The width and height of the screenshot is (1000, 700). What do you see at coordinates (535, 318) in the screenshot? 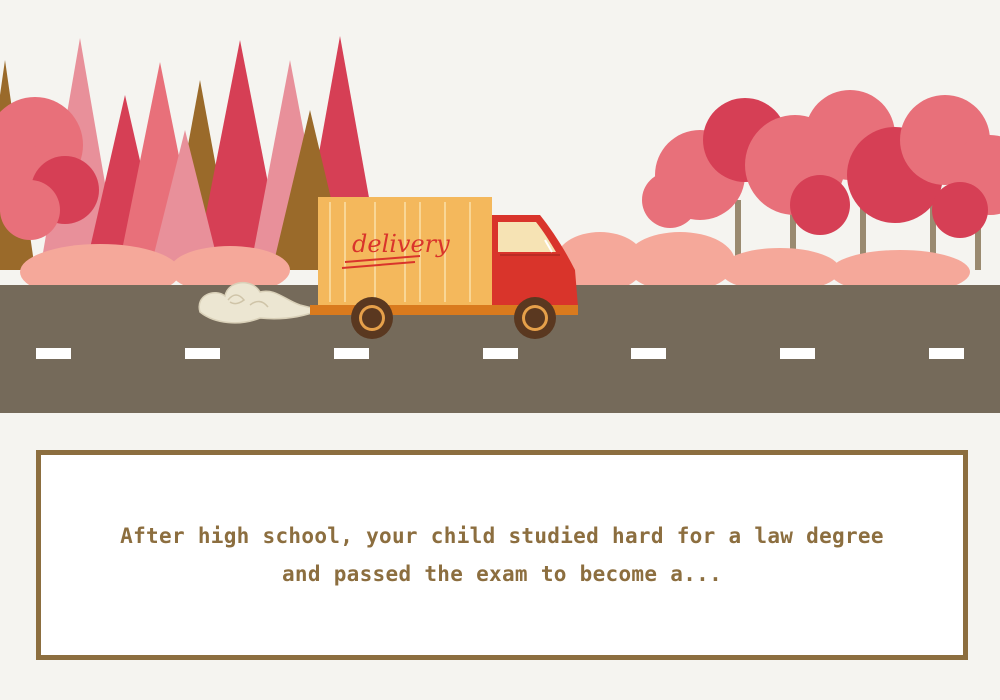
I see `truck-wheel-front` at bounding box center [535, 318].